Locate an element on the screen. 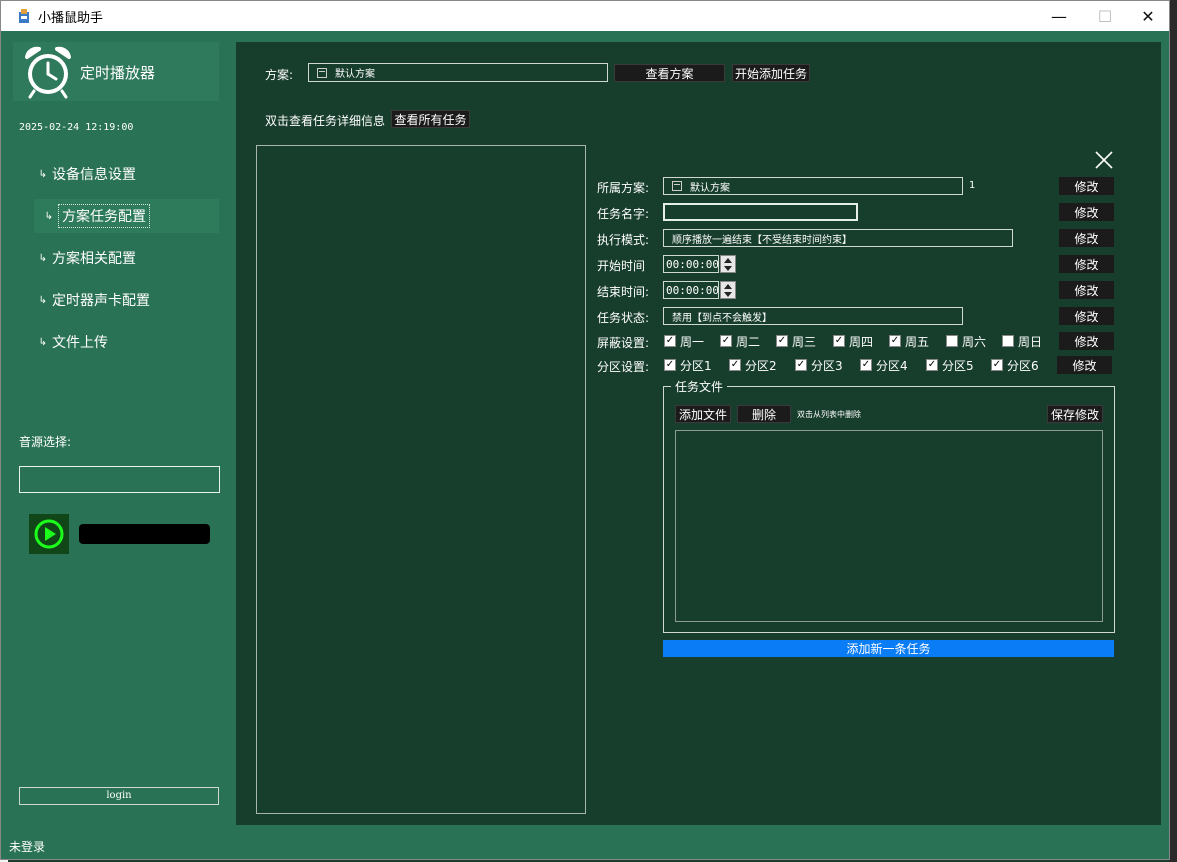 This screenshot has height=862, width=1177. sidebar-item-device-settings: ↳ 设备信息设置 is located at coordinates (126, 174).